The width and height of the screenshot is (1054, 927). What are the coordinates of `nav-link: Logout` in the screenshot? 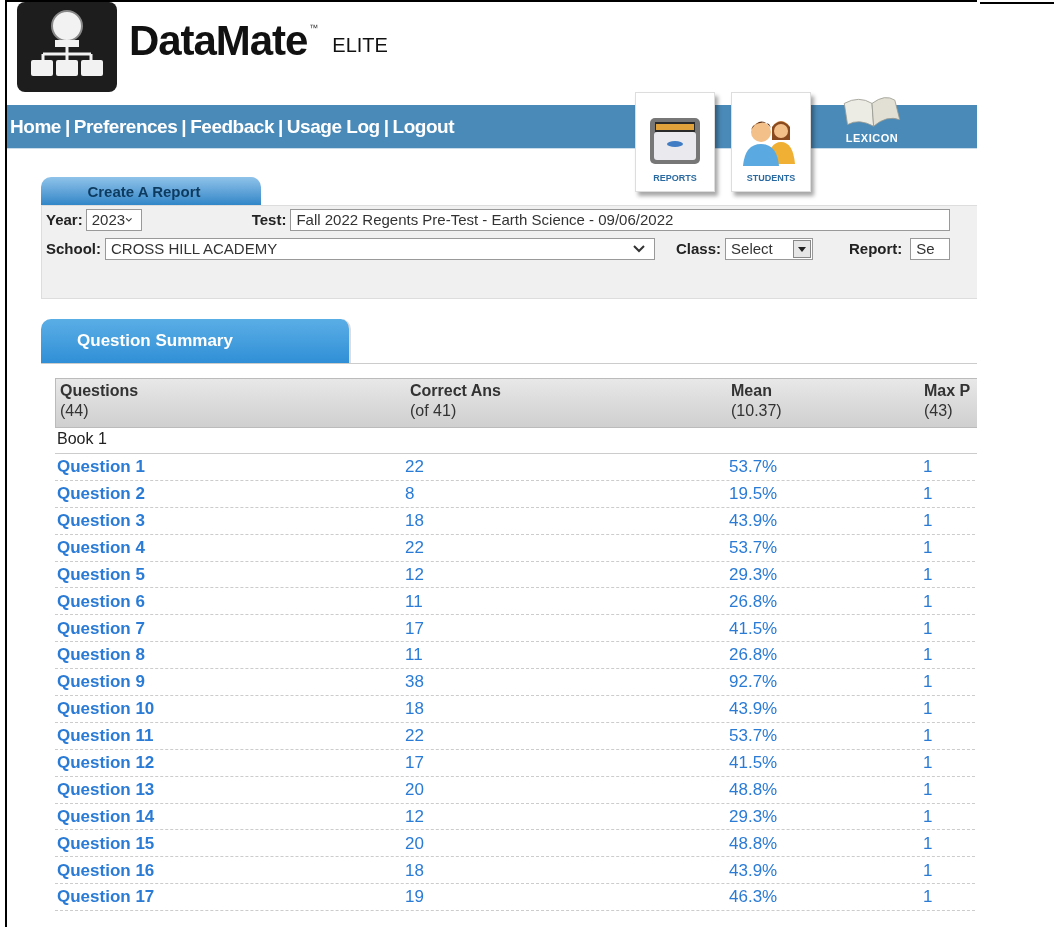 It's located at (423, 127).